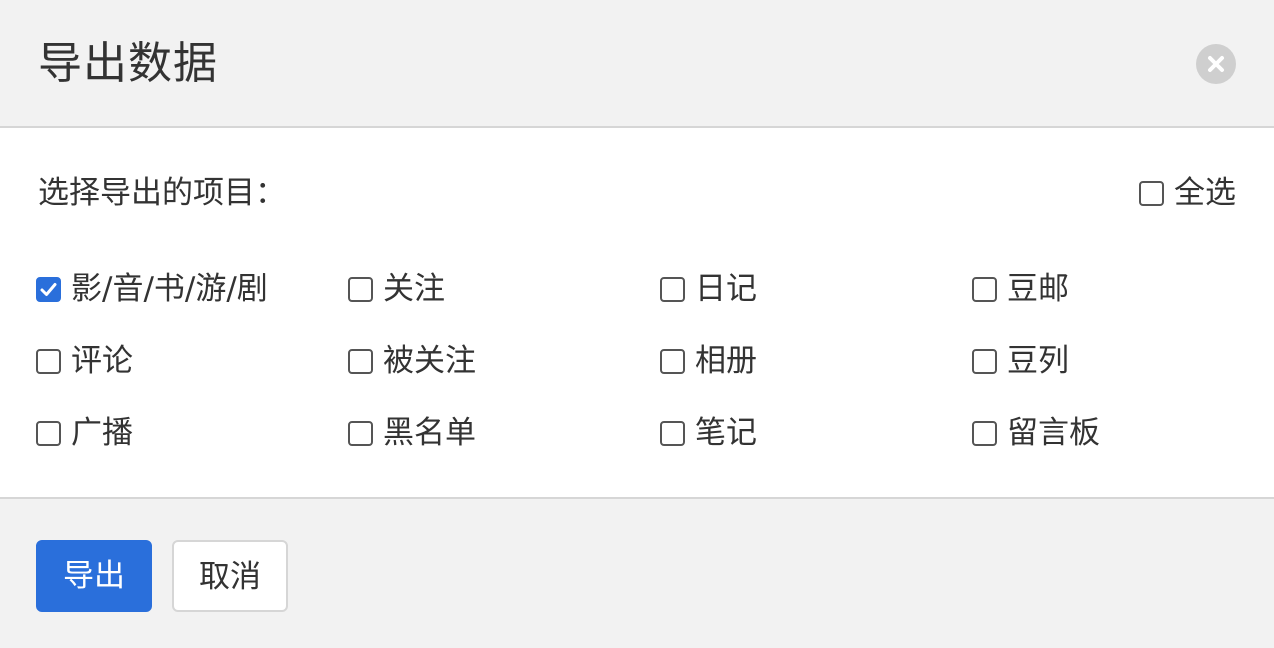 This screenshot has height=648, width=1274. I want to click on option-label: 评论, so click(102, 361).